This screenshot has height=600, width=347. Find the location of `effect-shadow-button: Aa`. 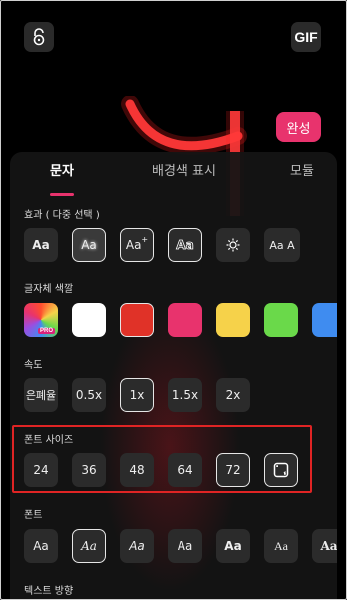

effect-shadow-button: Aa is located at coordinates (89, 245).